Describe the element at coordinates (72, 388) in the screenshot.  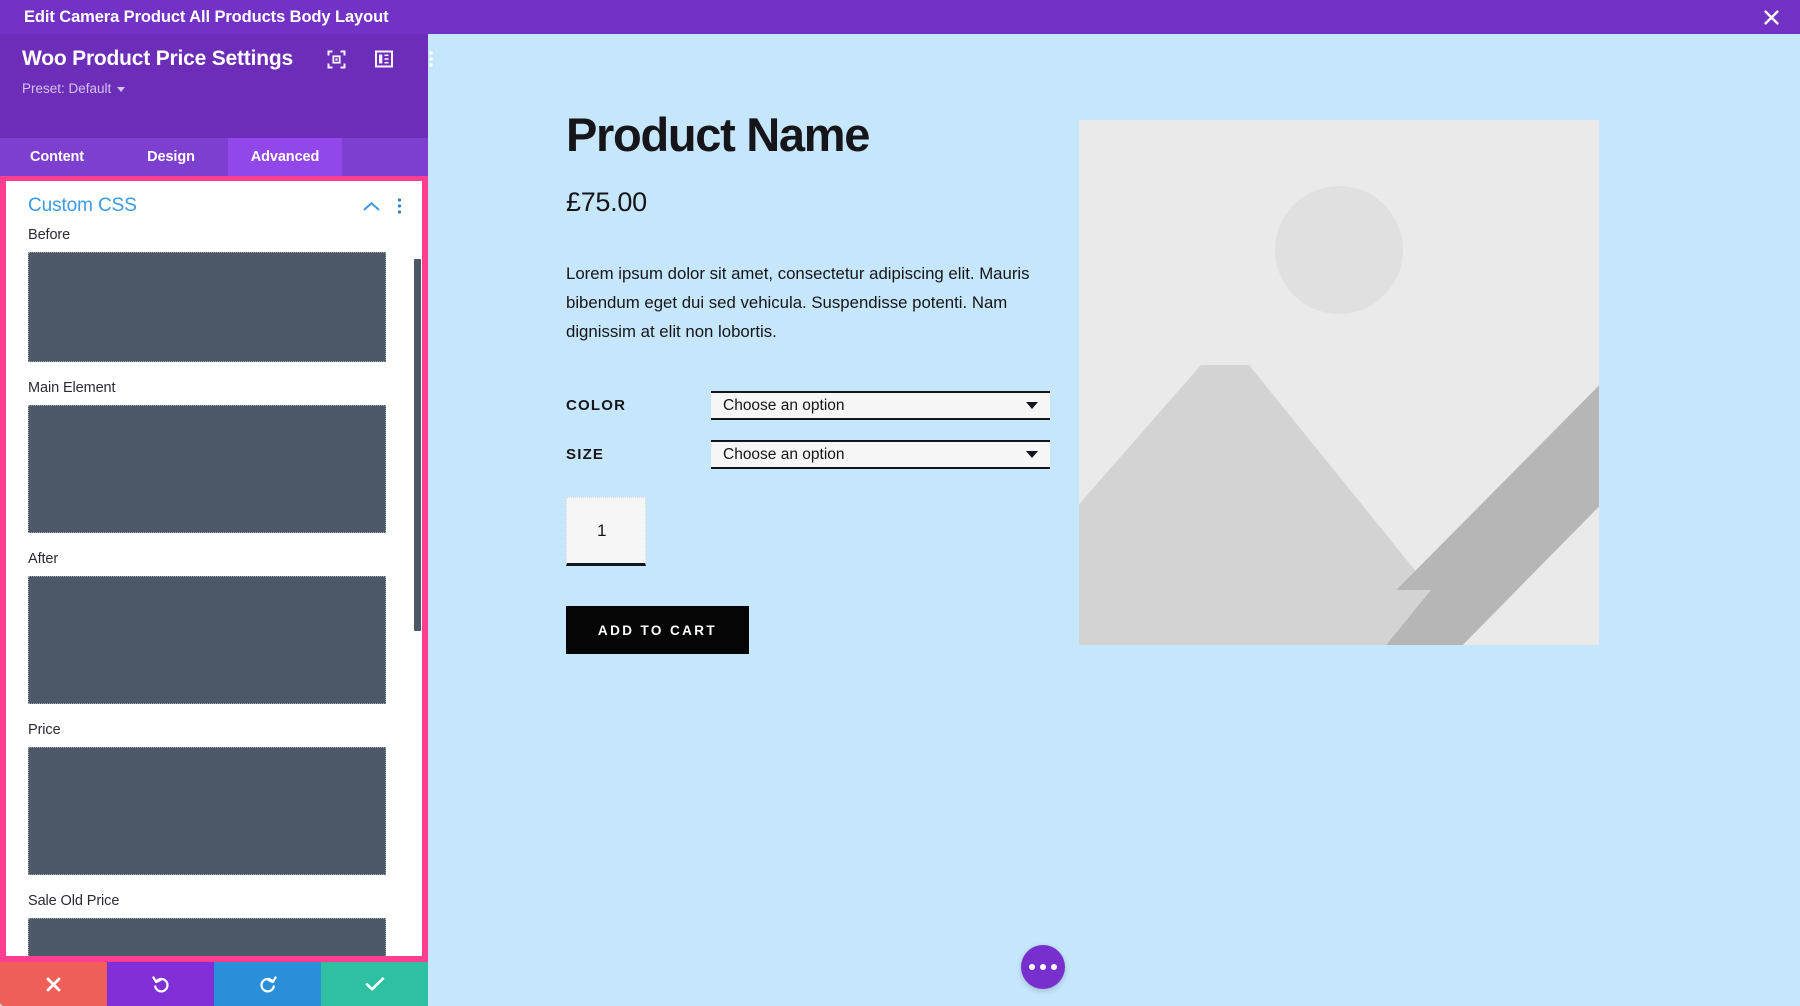
I see `field-label-main-element: Main Element` at that location.